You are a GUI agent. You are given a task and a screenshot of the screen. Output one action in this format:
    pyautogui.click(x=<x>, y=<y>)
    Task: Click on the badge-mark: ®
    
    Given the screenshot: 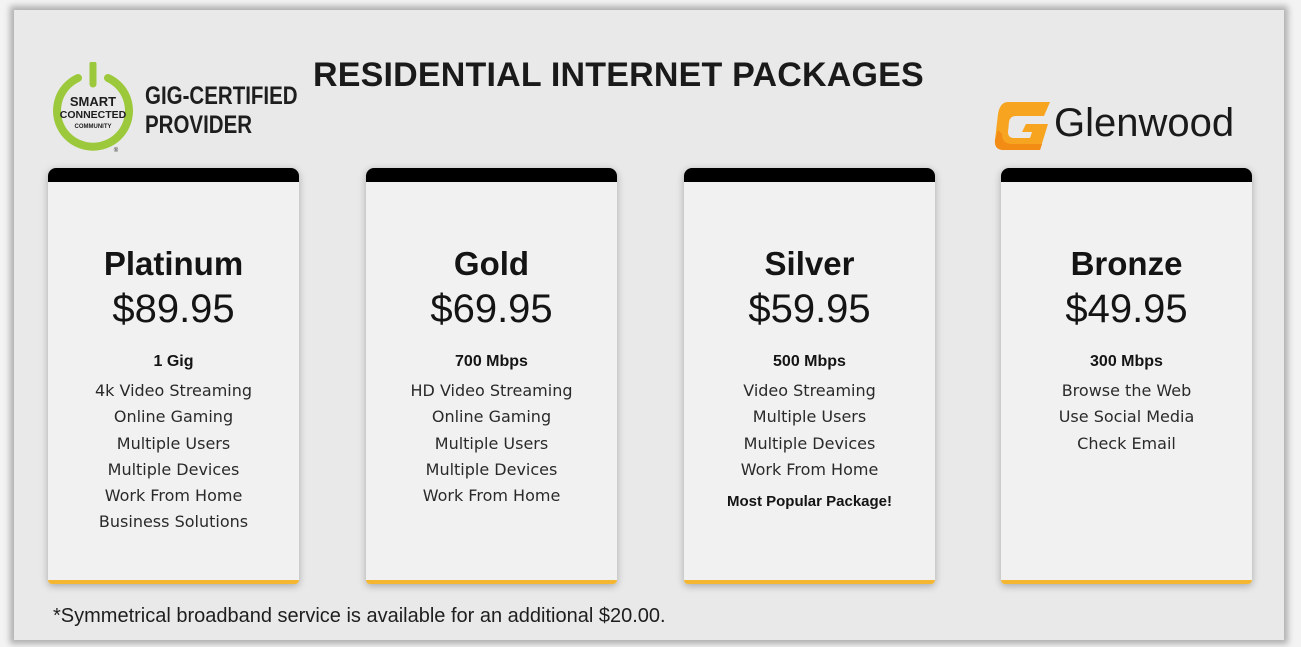 What is the action you would take?
    pyautogui.click(x=116, y=150)
    